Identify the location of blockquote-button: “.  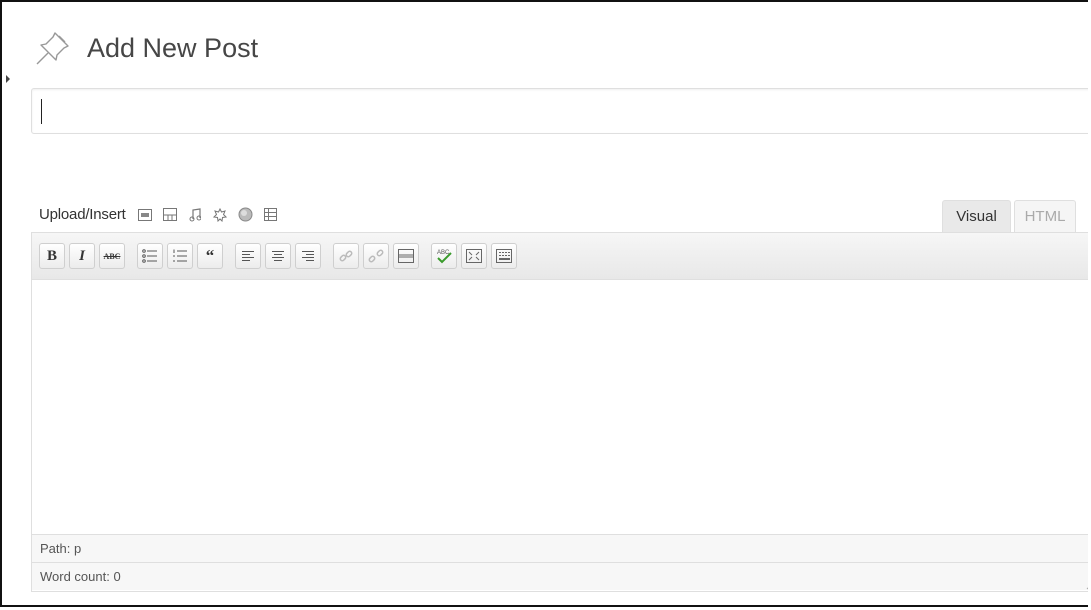
(210, 256).